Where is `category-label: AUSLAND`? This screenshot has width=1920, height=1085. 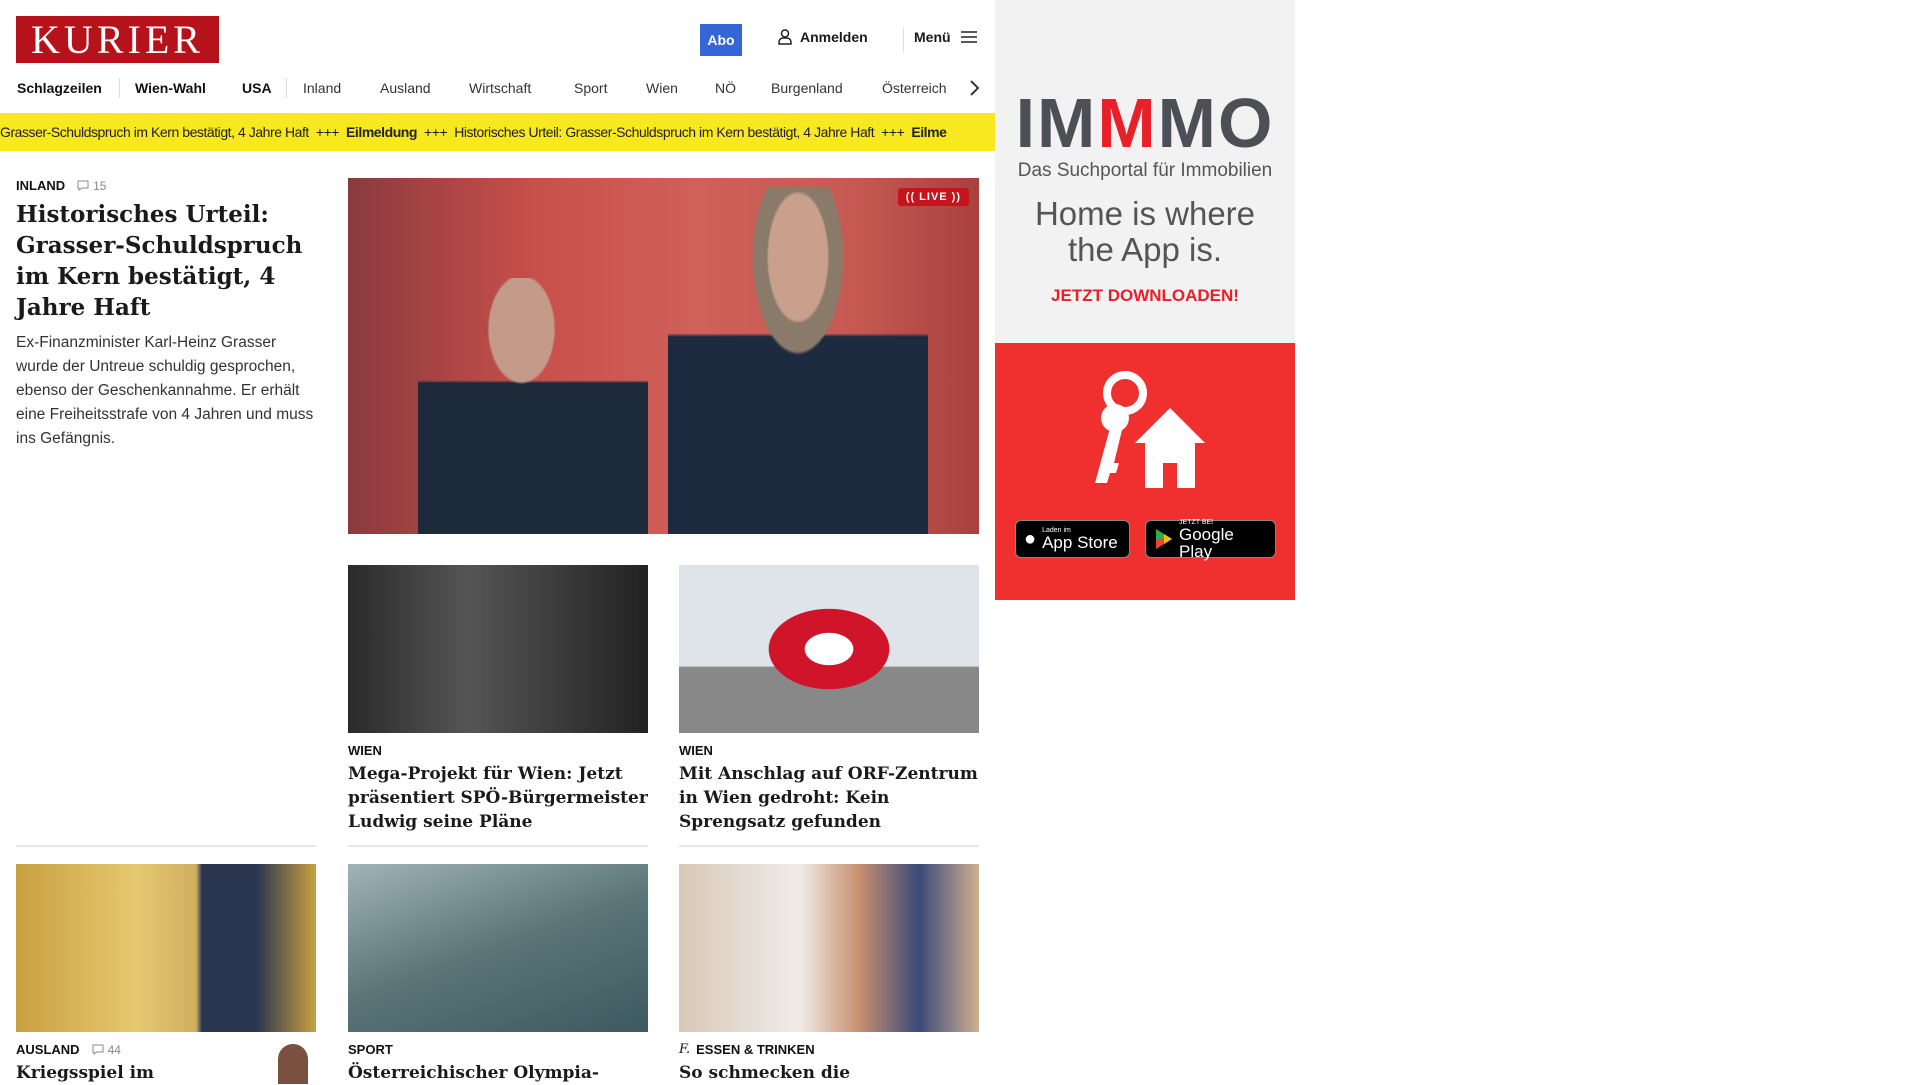 category-label: AUSLAND is located at coordinates (48, 1049).